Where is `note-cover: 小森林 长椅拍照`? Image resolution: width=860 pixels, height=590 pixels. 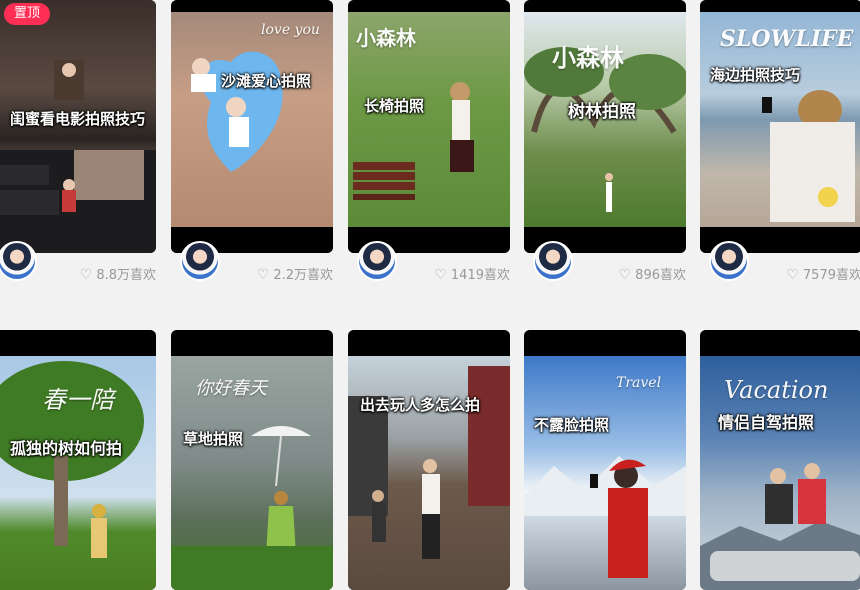
note-cover: 小森林 长椅拍照 is located at coordinates (429, 126).